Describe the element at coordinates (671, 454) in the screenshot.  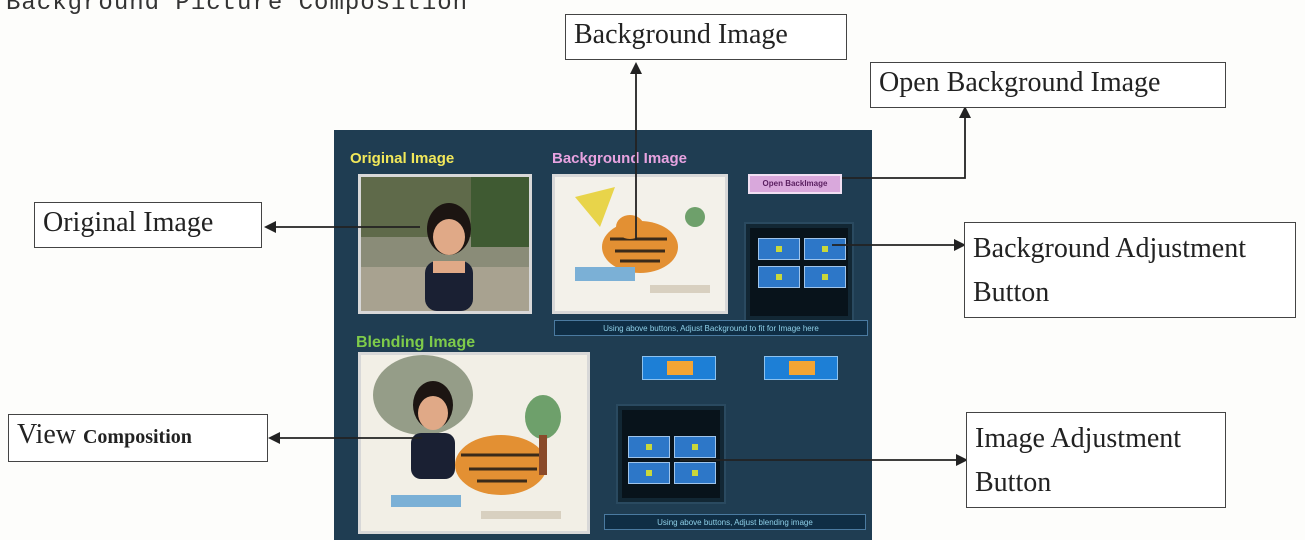
I see `image-adjustment-pad` at that location.